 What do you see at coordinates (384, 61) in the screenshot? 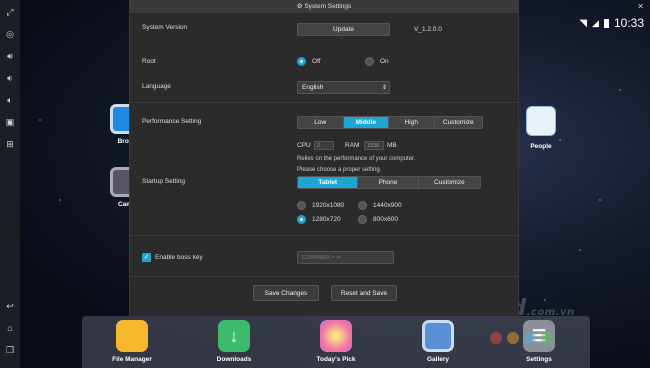
I see `radio-label: On` at bounding box center [384, 61].